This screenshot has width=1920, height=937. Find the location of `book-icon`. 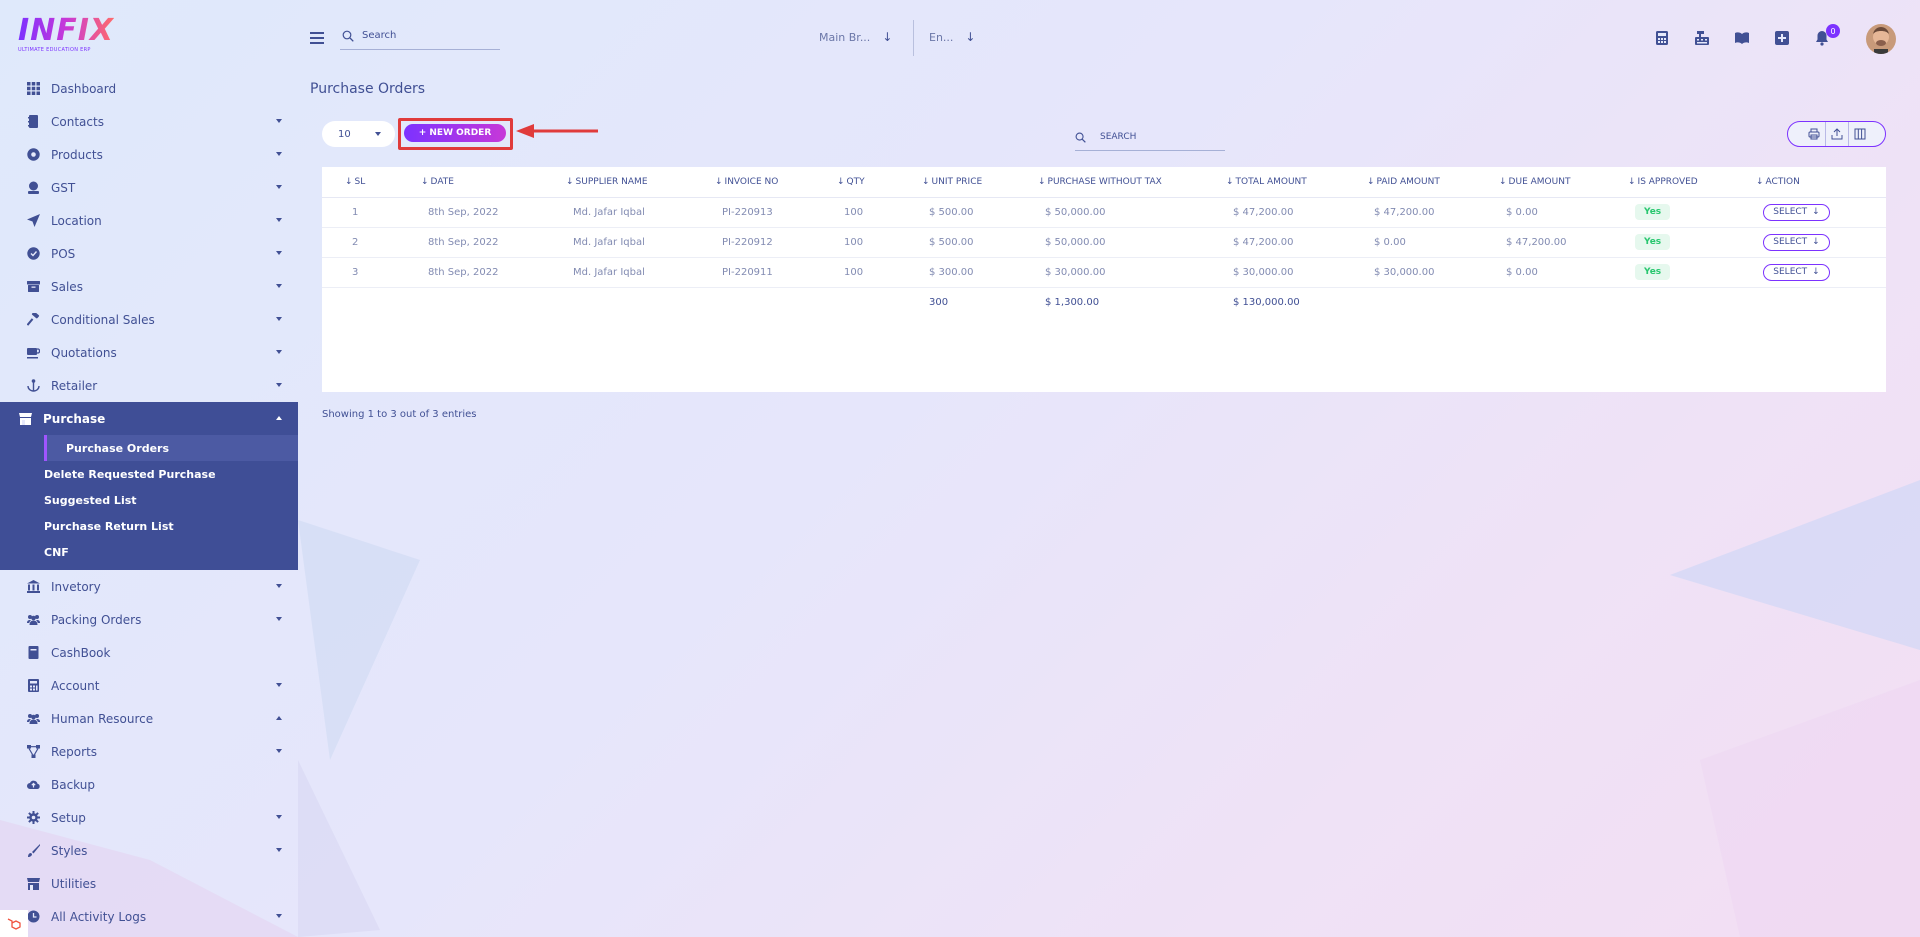

book-icon is located at coordinates (1742, 38).